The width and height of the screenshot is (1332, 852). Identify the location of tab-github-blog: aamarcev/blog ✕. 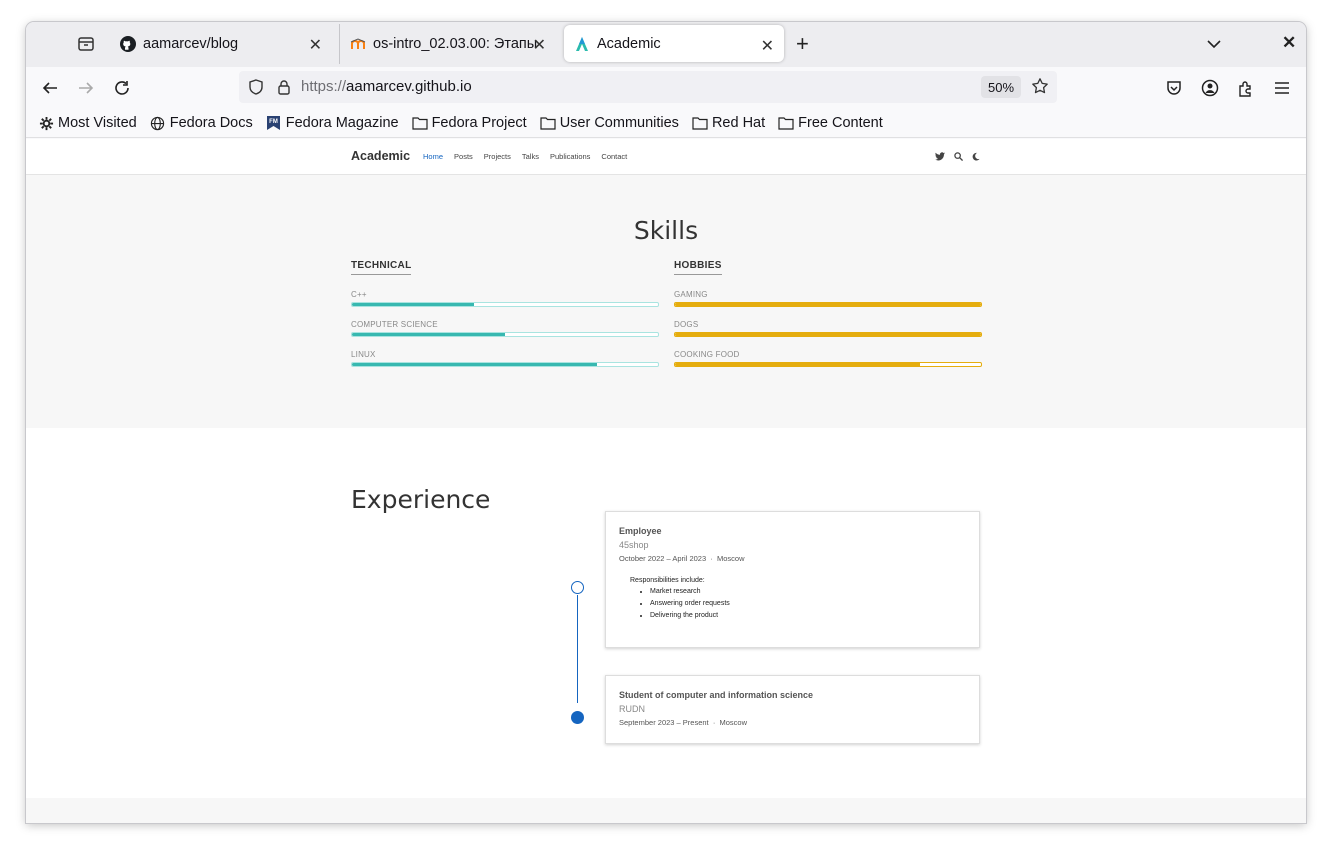
(221, 44).